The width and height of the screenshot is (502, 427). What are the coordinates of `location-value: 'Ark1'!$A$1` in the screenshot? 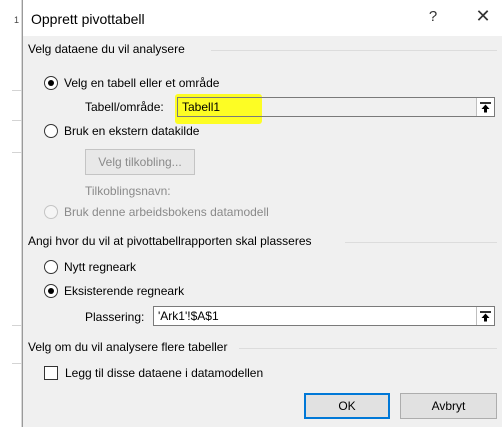 It's located at (188, 316).